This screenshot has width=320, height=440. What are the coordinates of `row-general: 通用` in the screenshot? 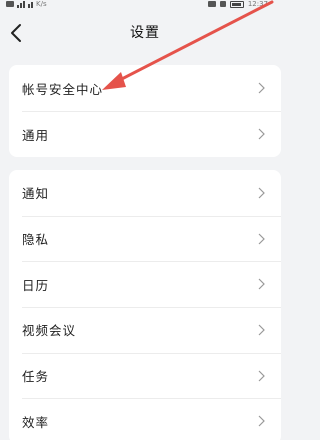 It's located at (145, 134).